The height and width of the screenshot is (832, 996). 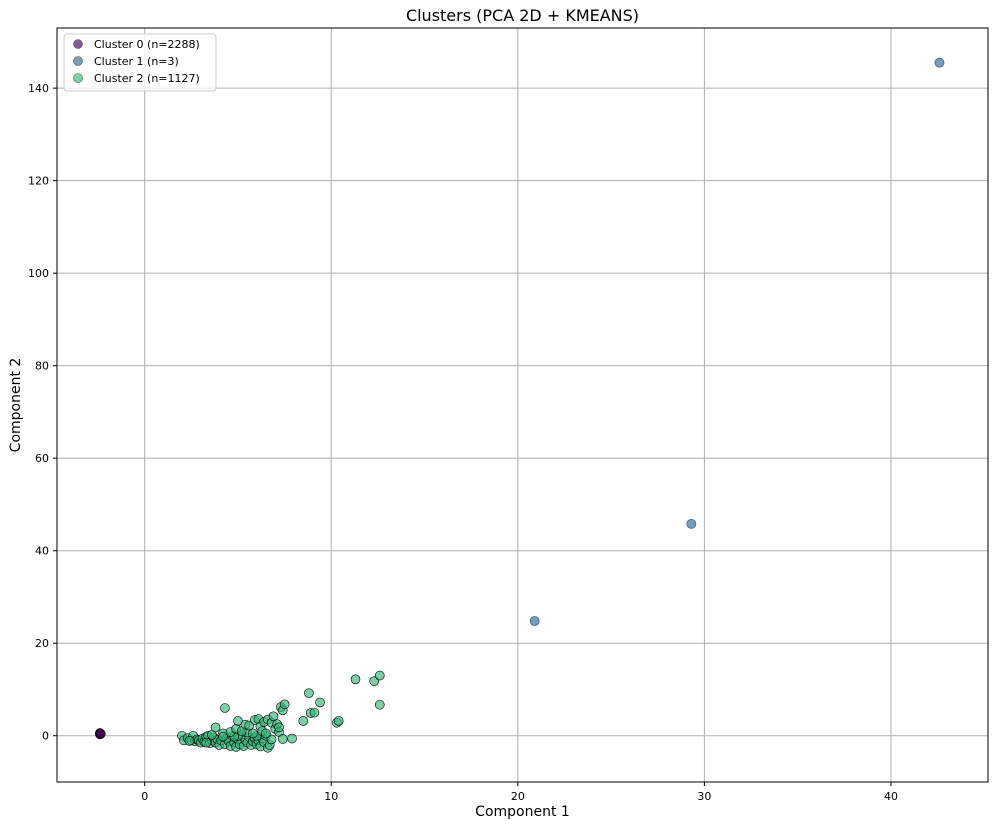 What do you see at coordinates (42, 643) in the screenshot?
I see `y-tick-label: 20` at bounding box center [42, 643].